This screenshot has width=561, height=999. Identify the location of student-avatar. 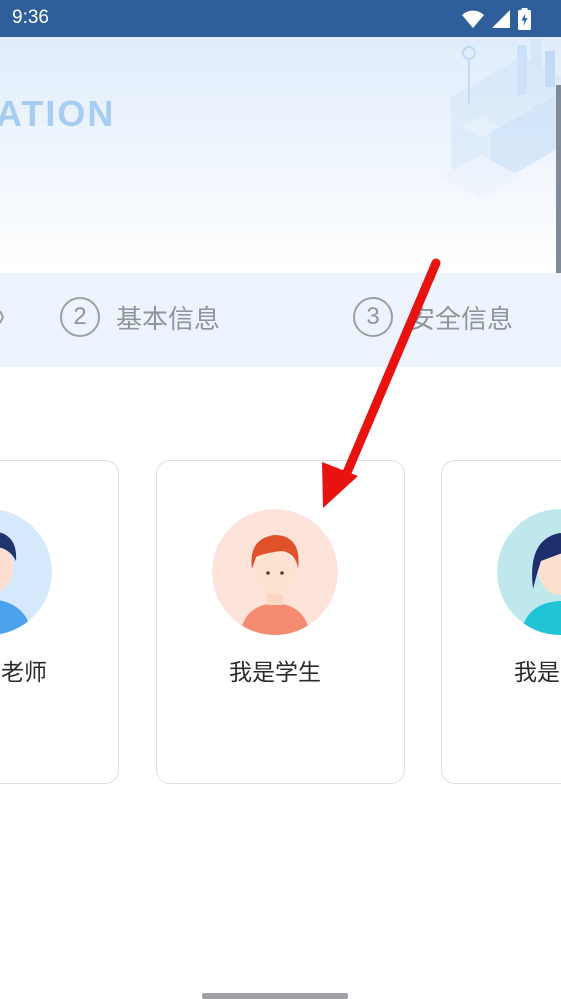
(275, 572).